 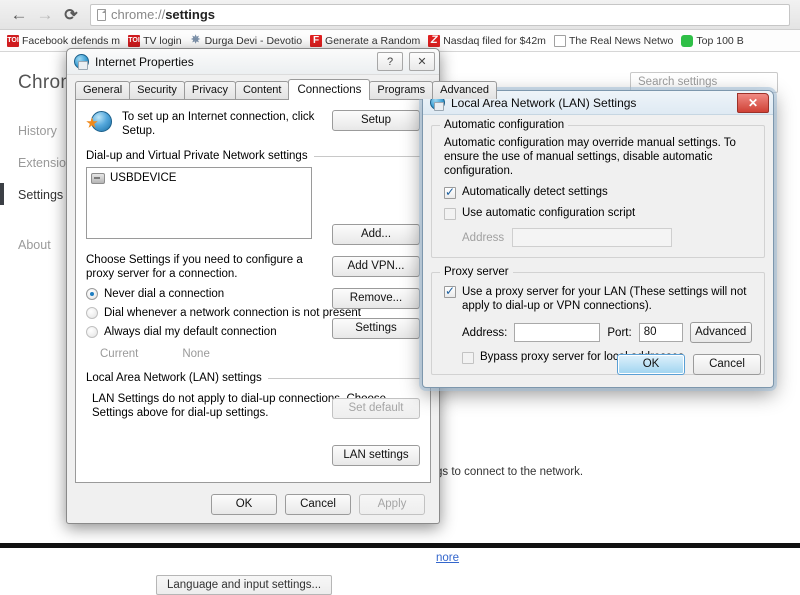 What do you see at coordinates (376, 408) in the screenshot?
I see `set-default-button: Set default` at bounding box center [376, 408].